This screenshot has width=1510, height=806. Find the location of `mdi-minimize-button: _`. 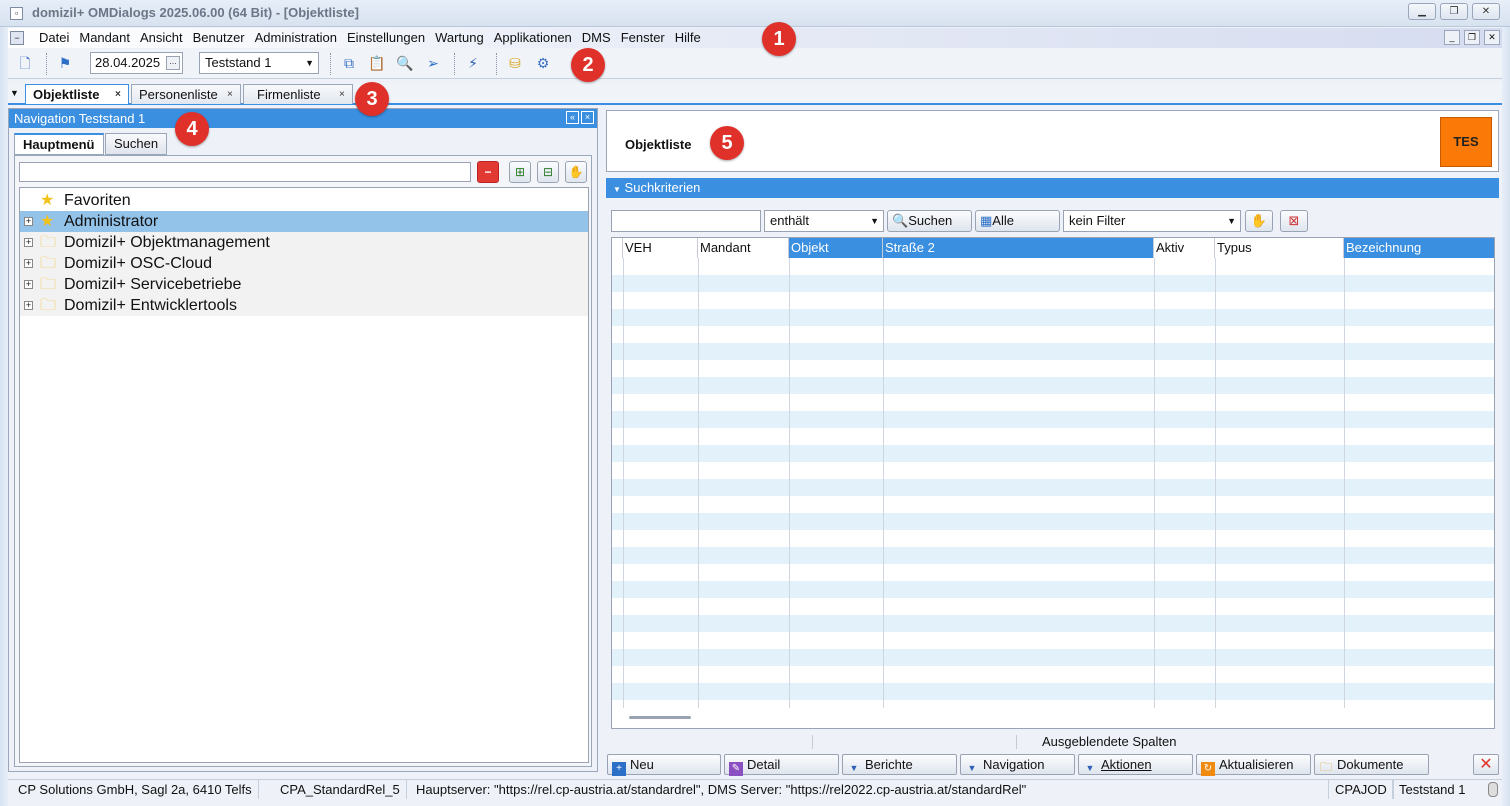

mdi-minimize-button: _ is located at coordinates (1452, 37).